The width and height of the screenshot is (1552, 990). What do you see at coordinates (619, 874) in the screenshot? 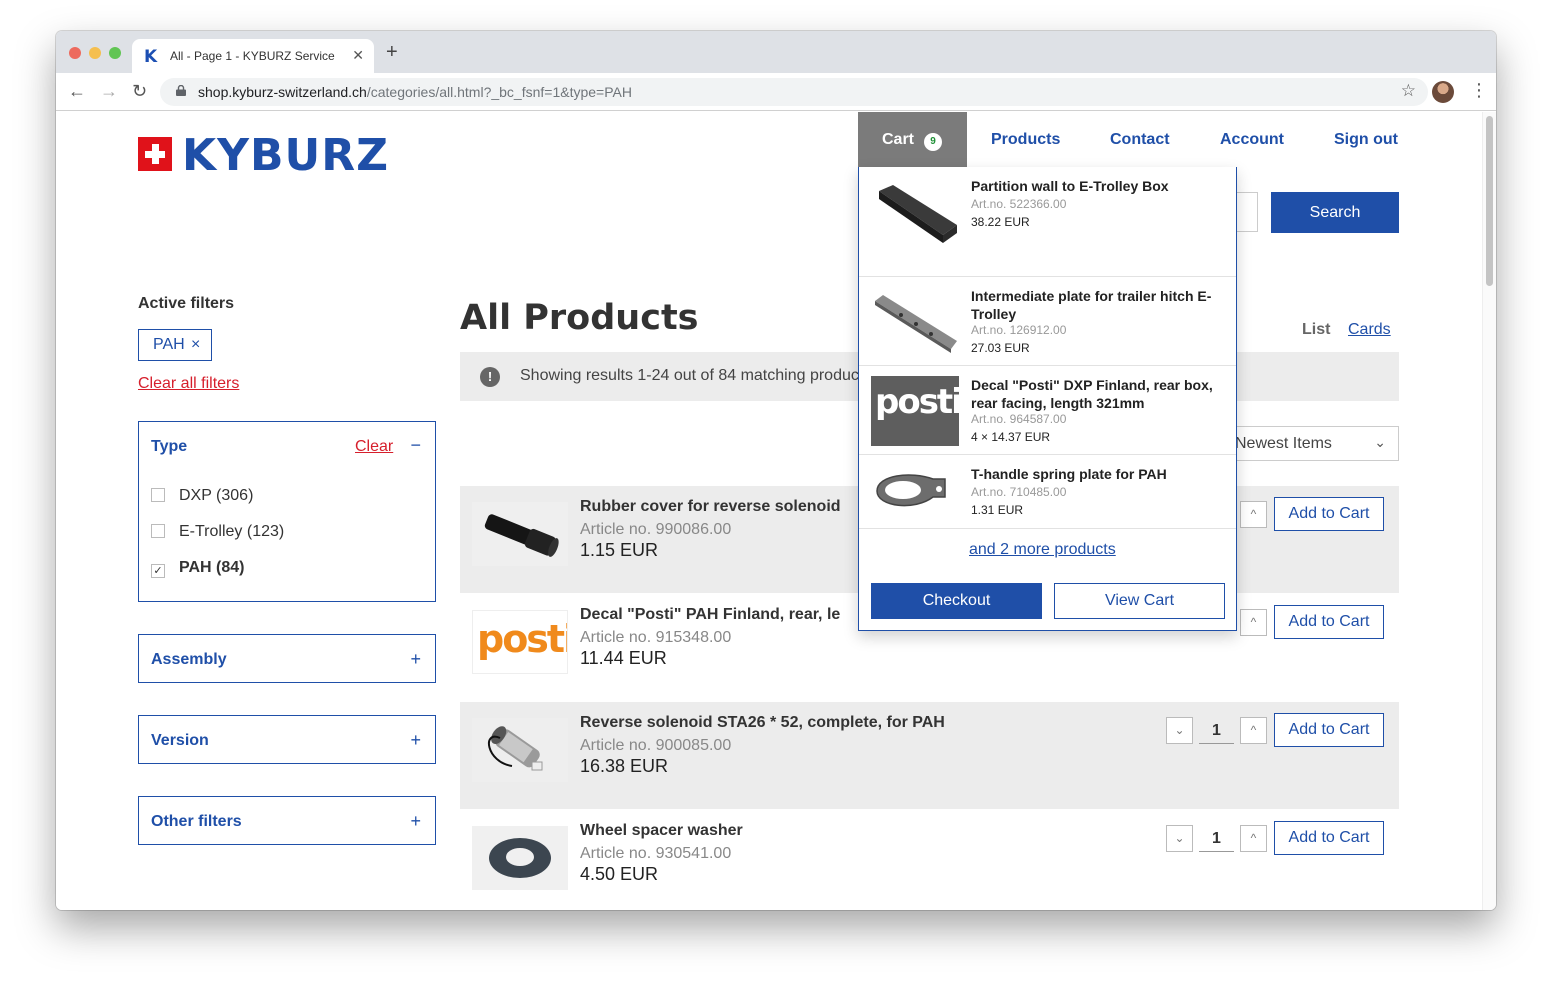
I see `product-price: 4.50 EUR` at bounding box center [619, 874].